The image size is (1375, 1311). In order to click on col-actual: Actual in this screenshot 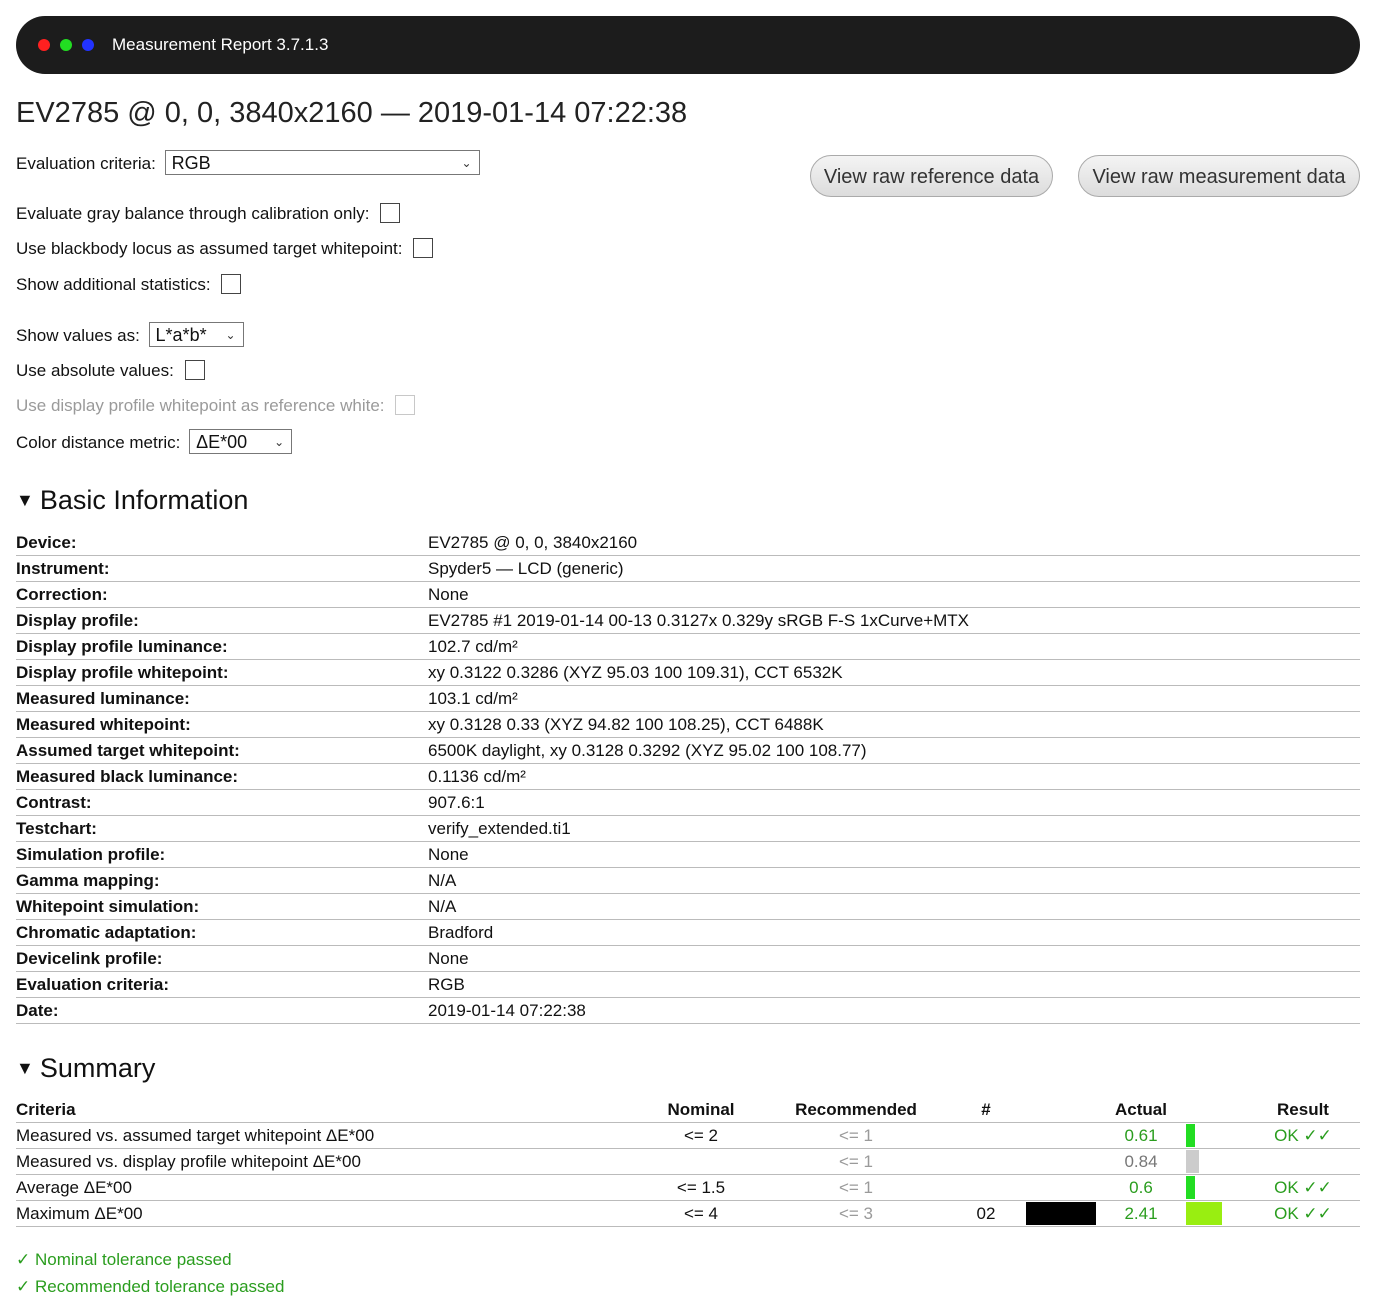, I will do `click(1141, 1110)`.